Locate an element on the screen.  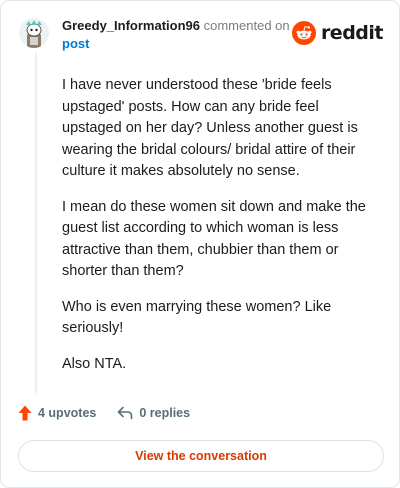
snoo-avatar-icon is located at coordinates (34, 33).